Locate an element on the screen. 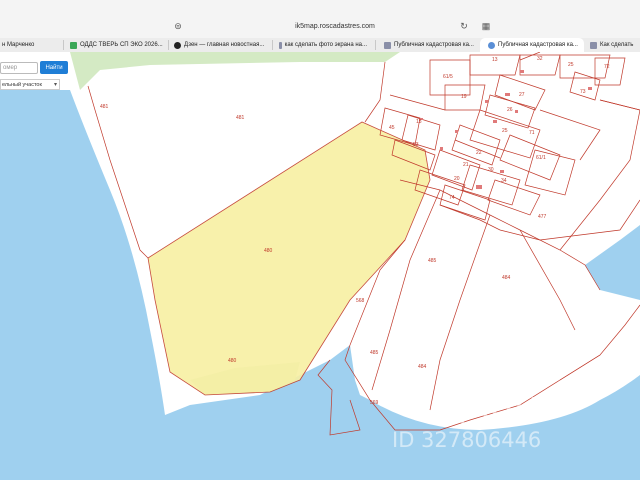 The image size is (640, 480). url-text: ik5map.roscadastres.com is located at coordinates (335, 26).